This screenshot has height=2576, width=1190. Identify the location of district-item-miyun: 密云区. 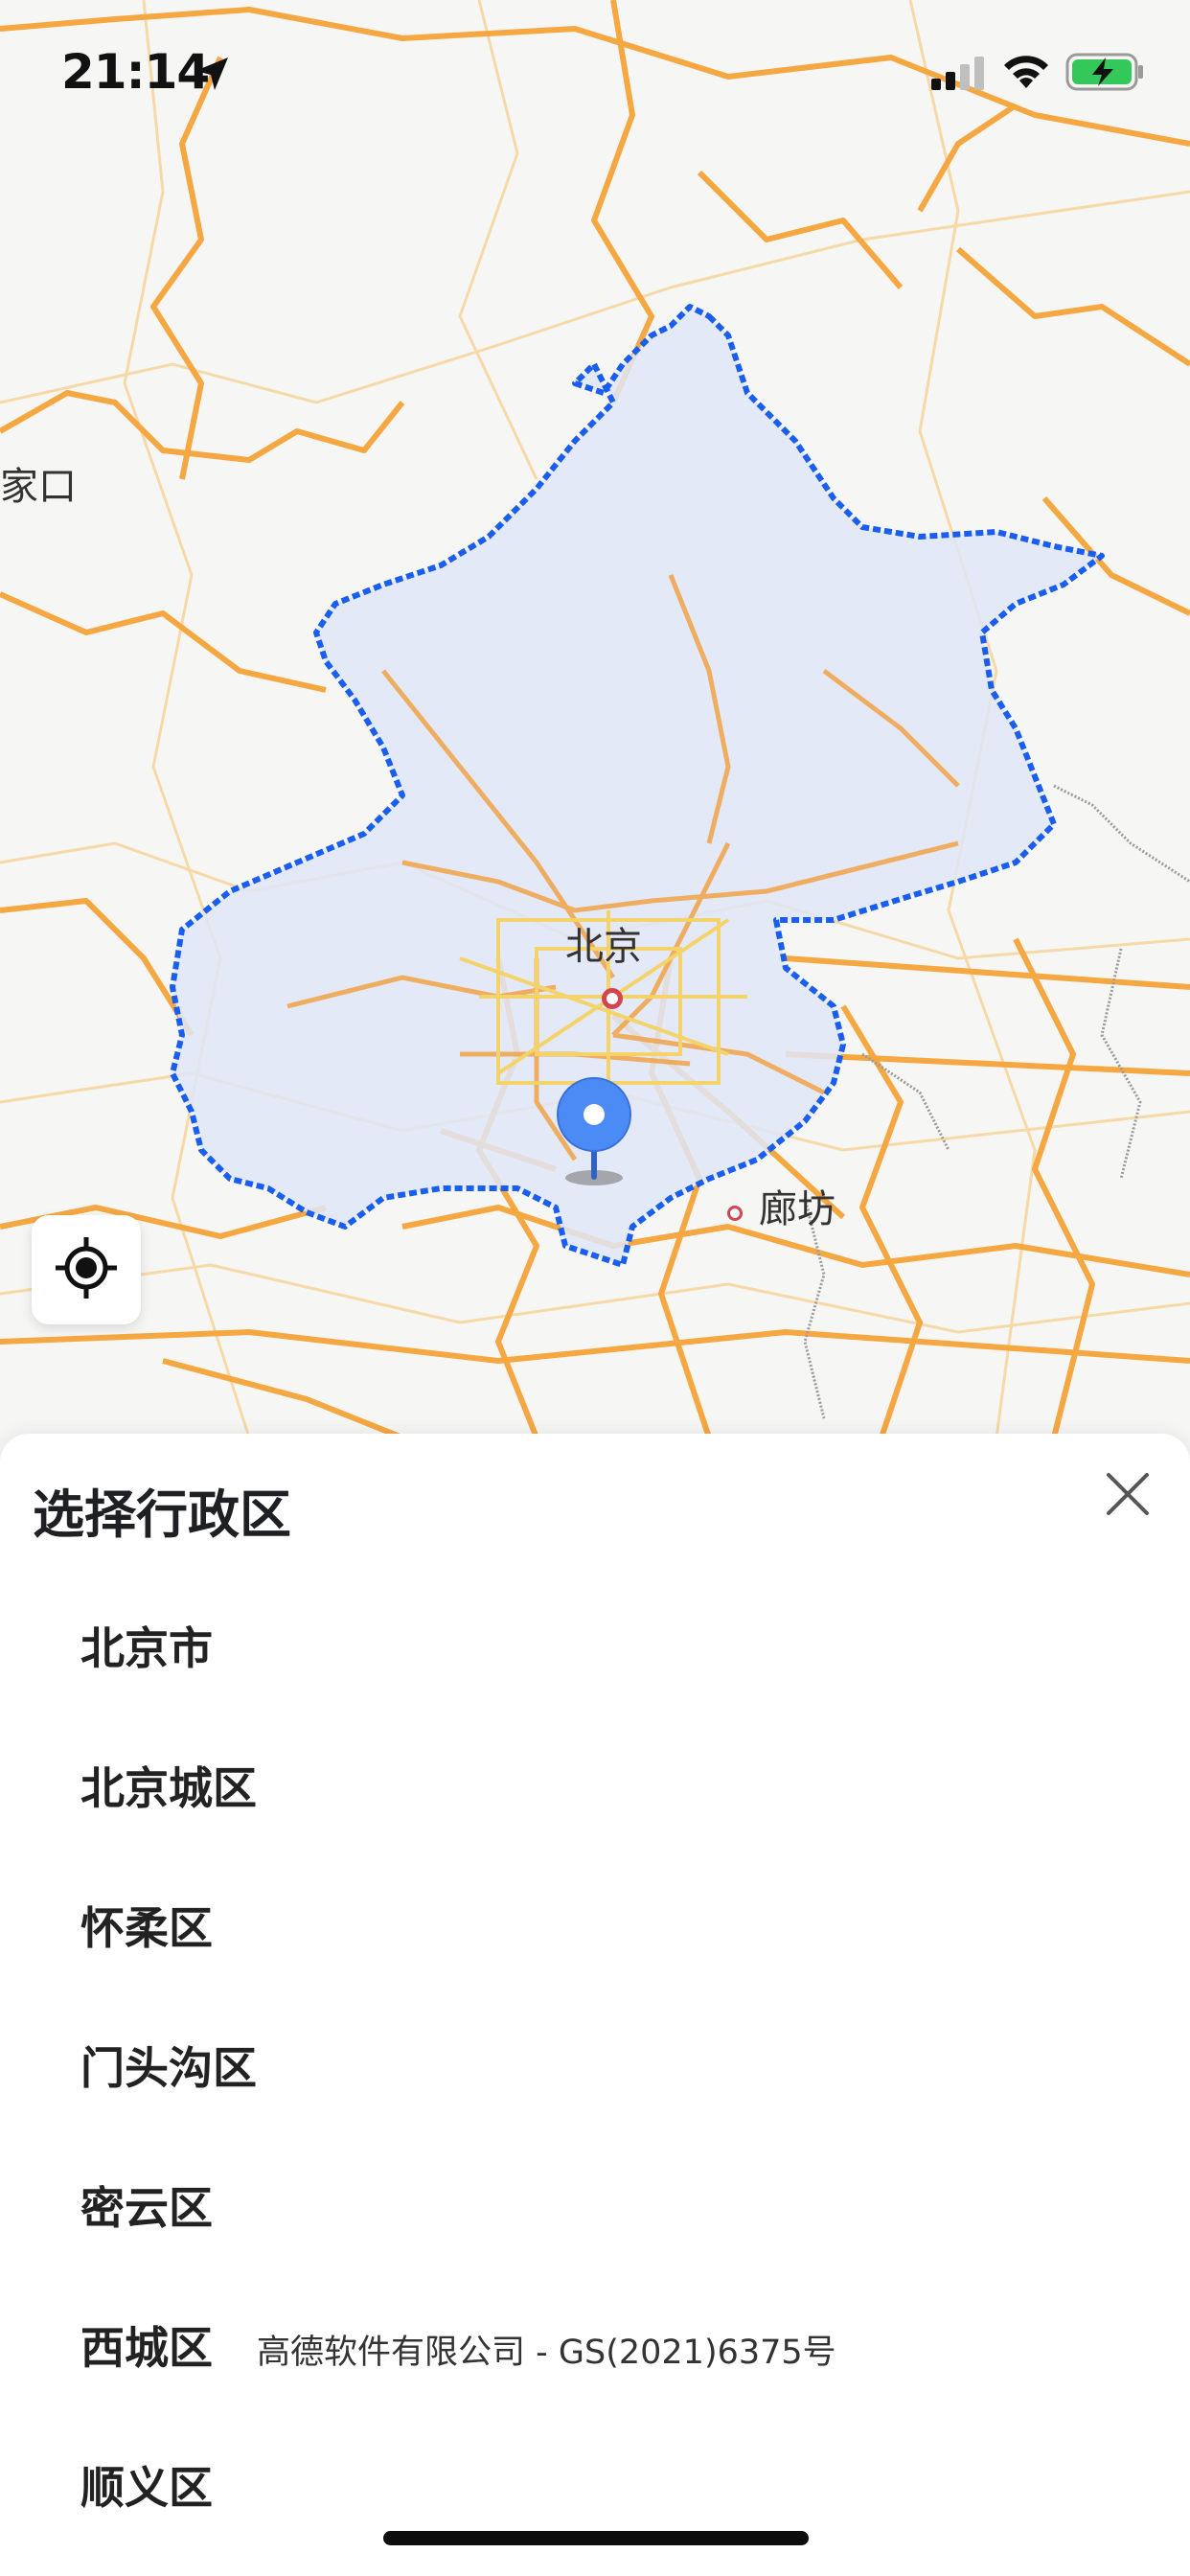
(595, 2207).